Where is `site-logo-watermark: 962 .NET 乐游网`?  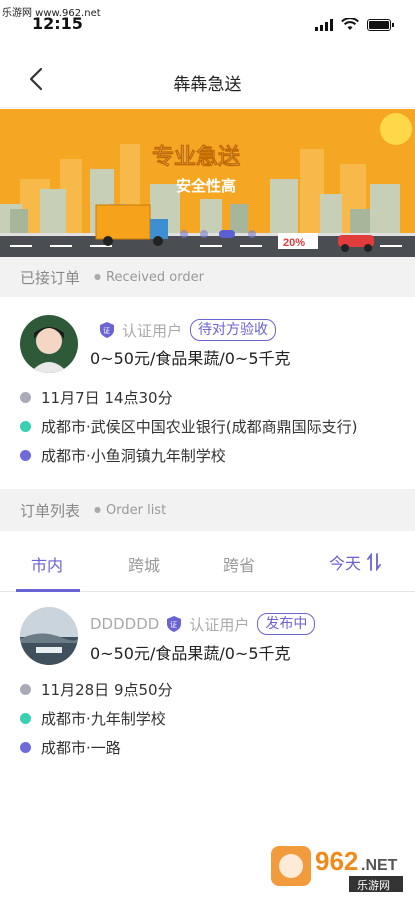 site-logo-watermark: 962 .NET 乐游网 is located at coordinates (337, 869).